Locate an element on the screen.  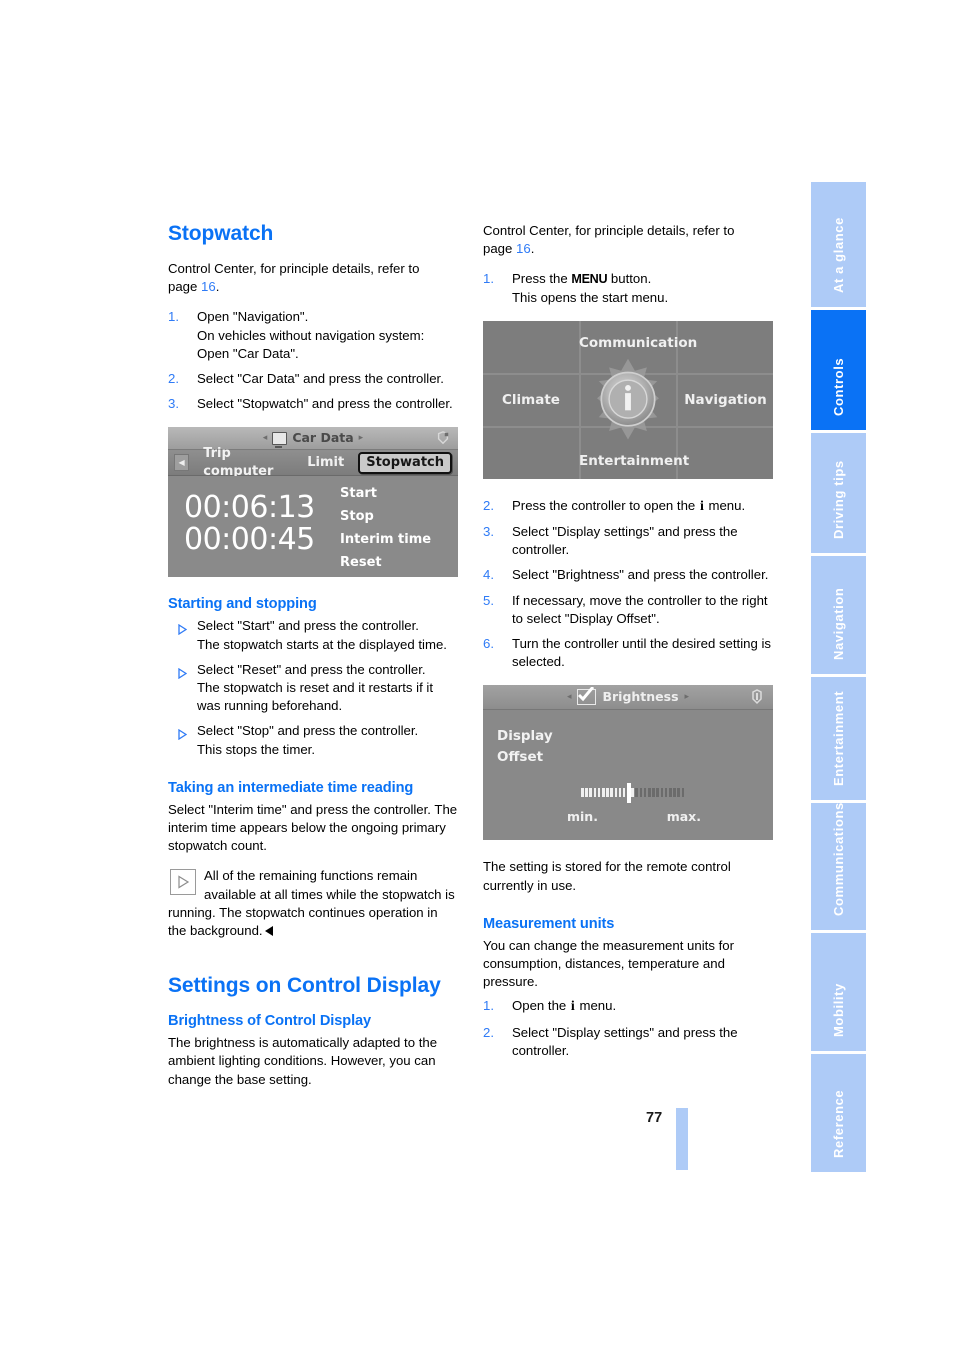
brightness-title-group: ◂ Brightness ▸ is located at coordinates (628, 696).